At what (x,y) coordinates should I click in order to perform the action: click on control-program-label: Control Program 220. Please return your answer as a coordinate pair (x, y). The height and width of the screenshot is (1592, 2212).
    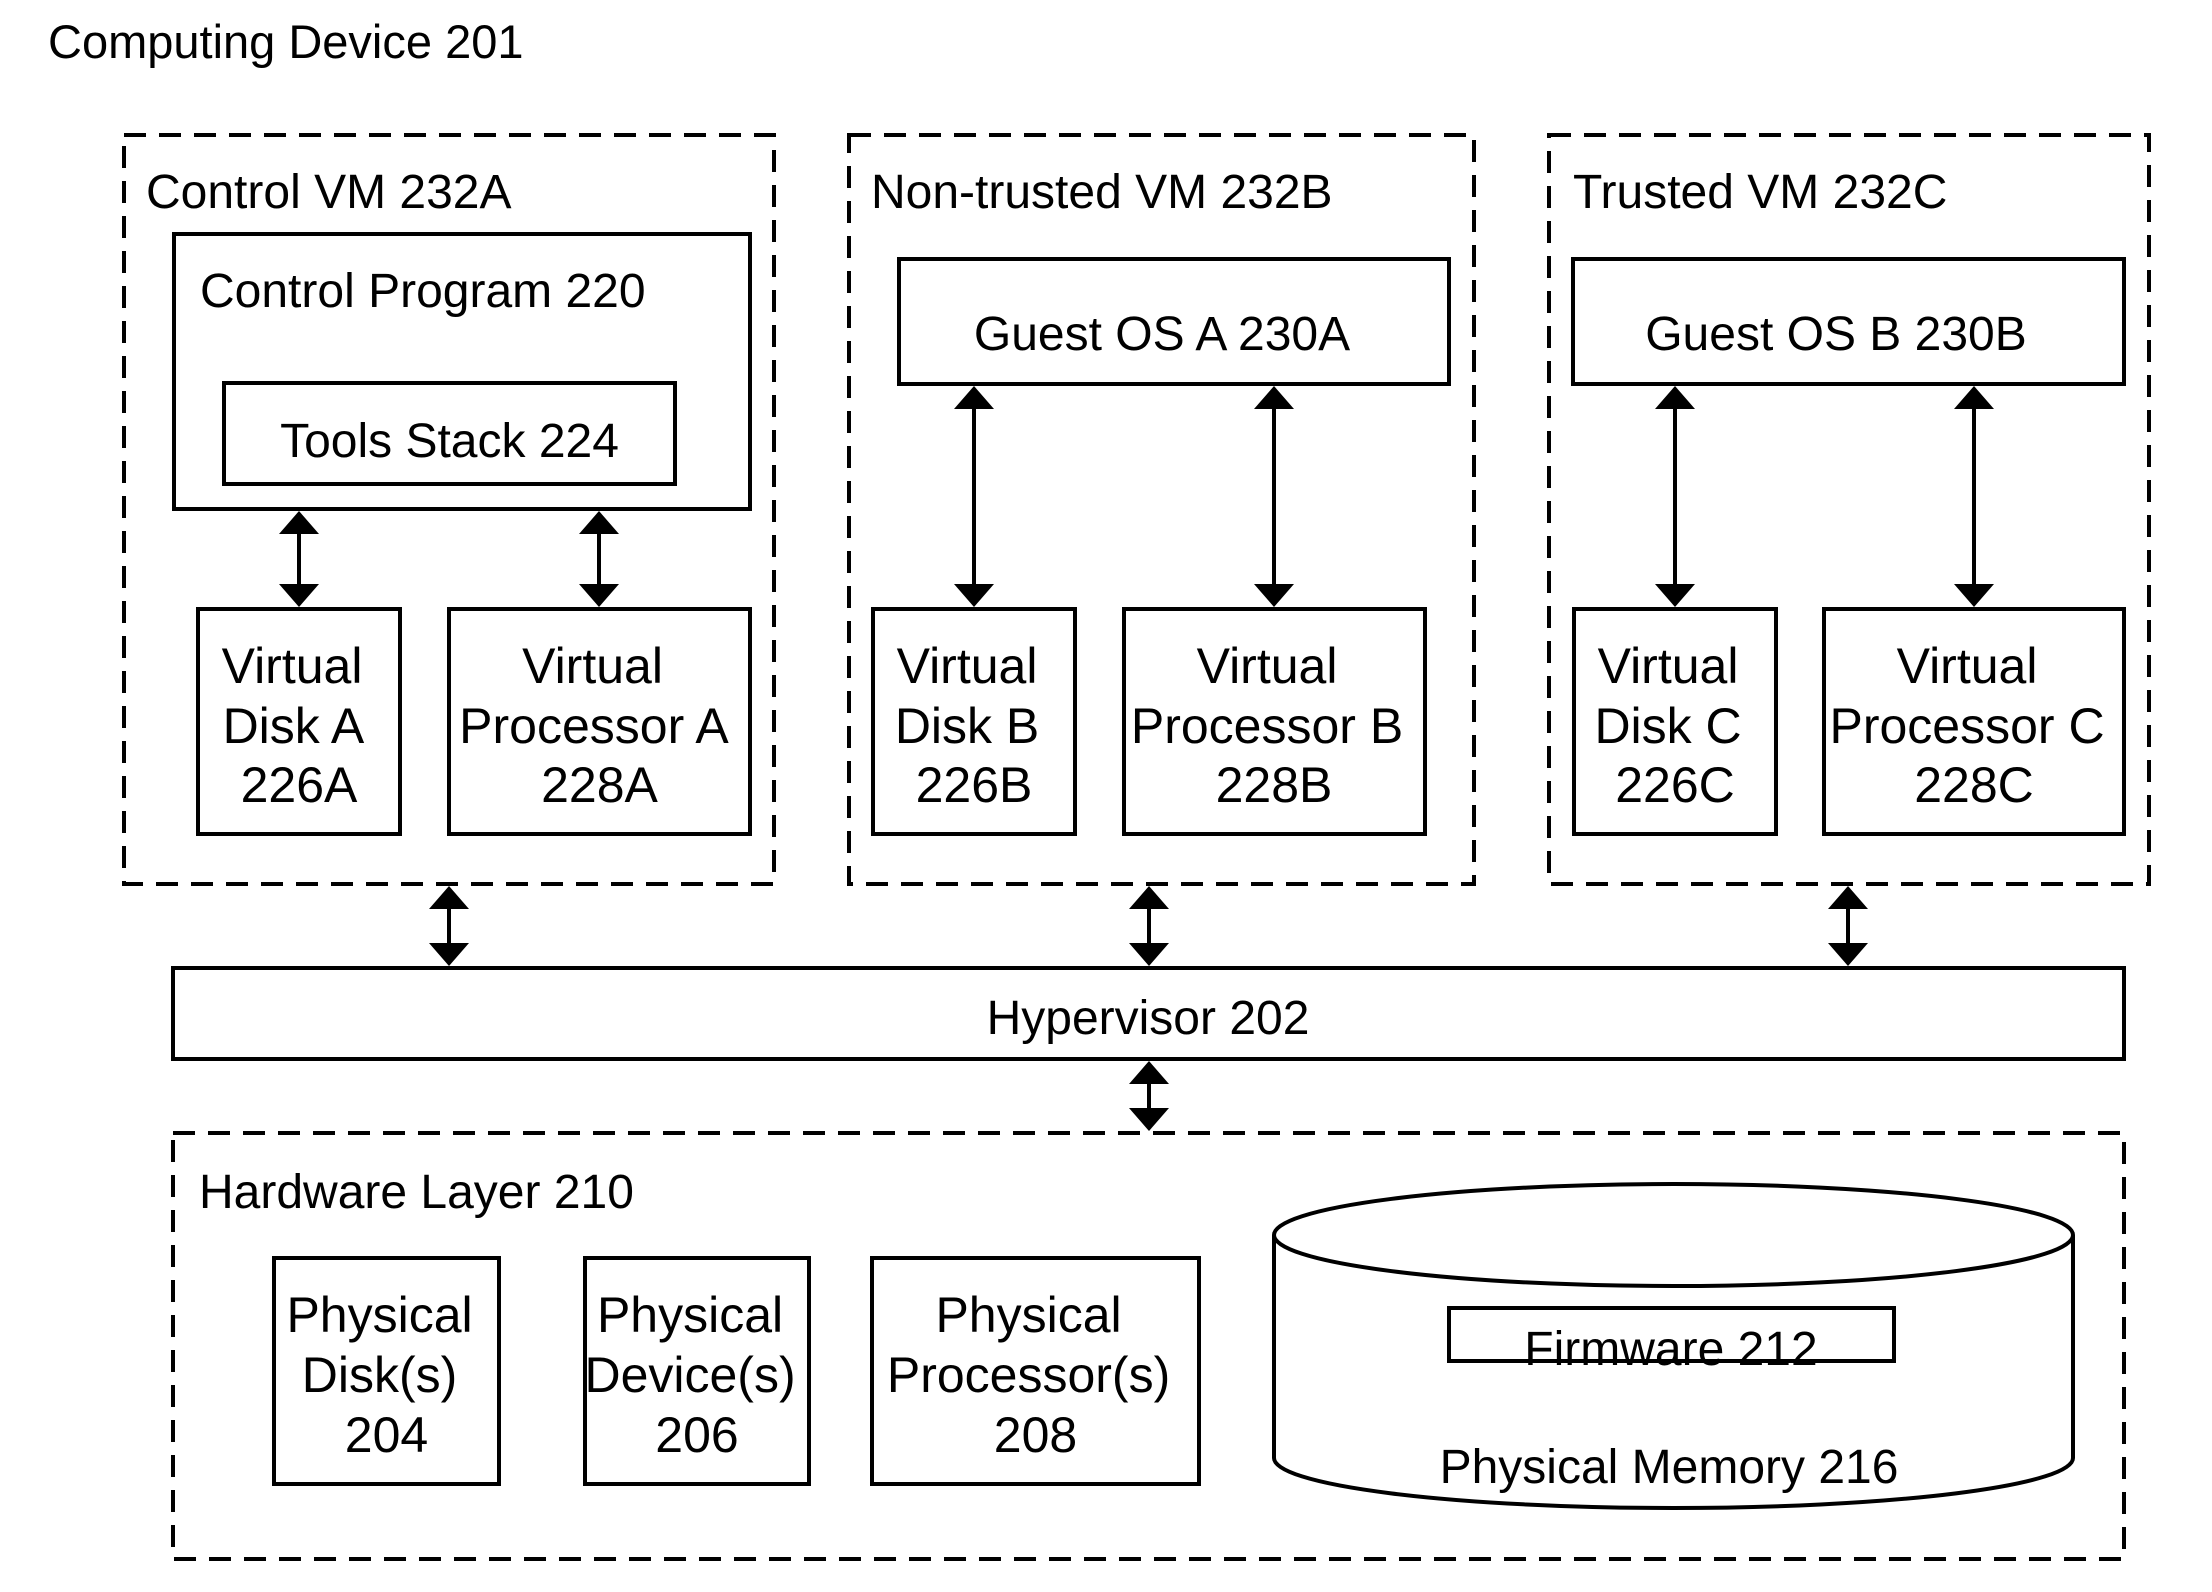
    Looking at the image, I should click on (423, 291).